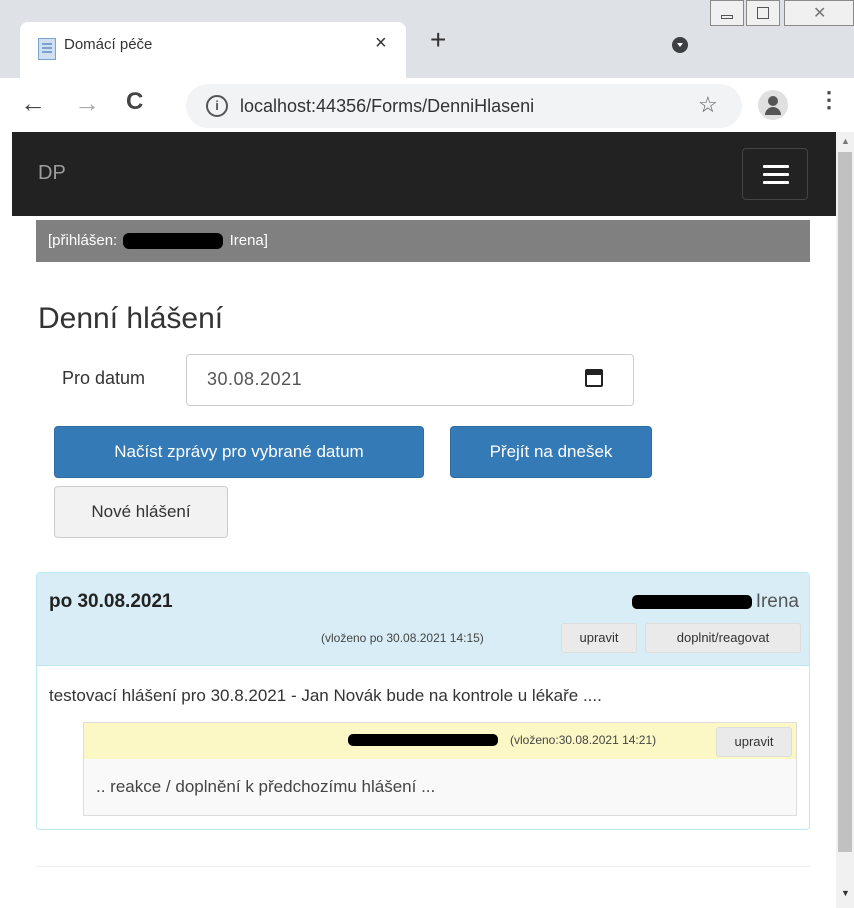  Describe the element at coordinates (424, 174) in the screenshot. I see `site-navbar: DP` at that location.